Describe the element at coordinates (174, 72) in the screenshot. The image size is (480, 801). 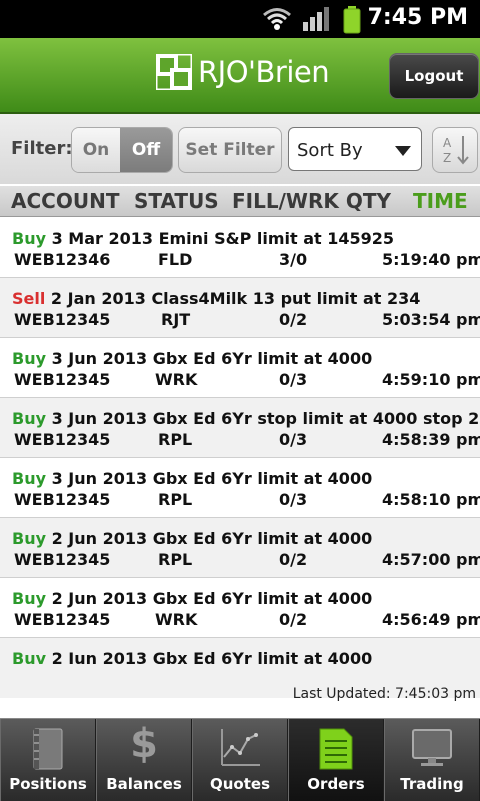
I see `logo-mark-icon` at that location.